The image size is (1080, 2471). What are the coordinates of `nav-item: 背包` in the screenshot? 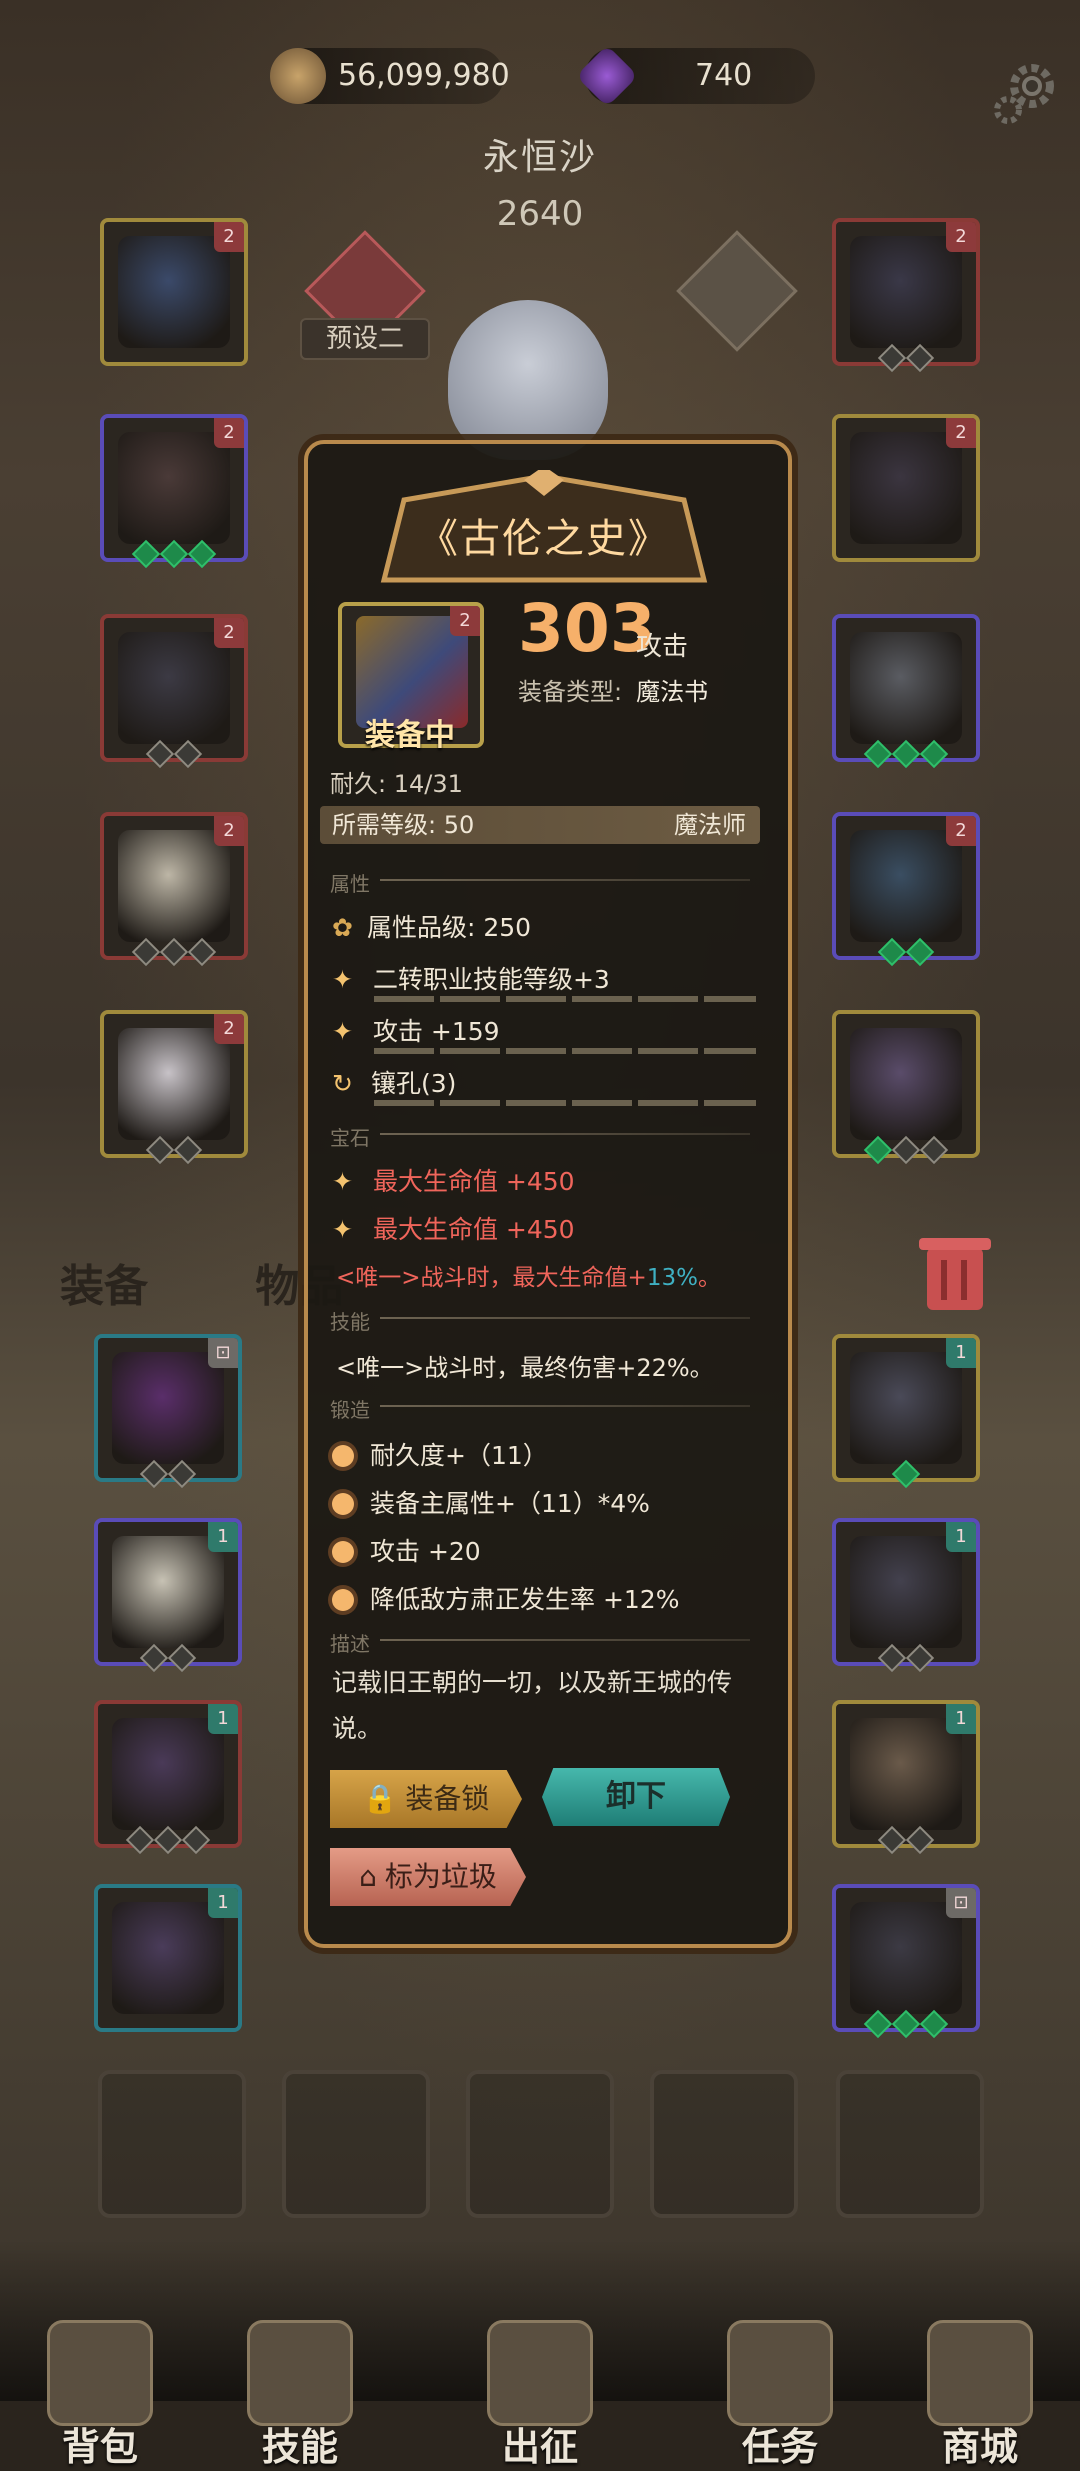 It's located at (100, 2395).